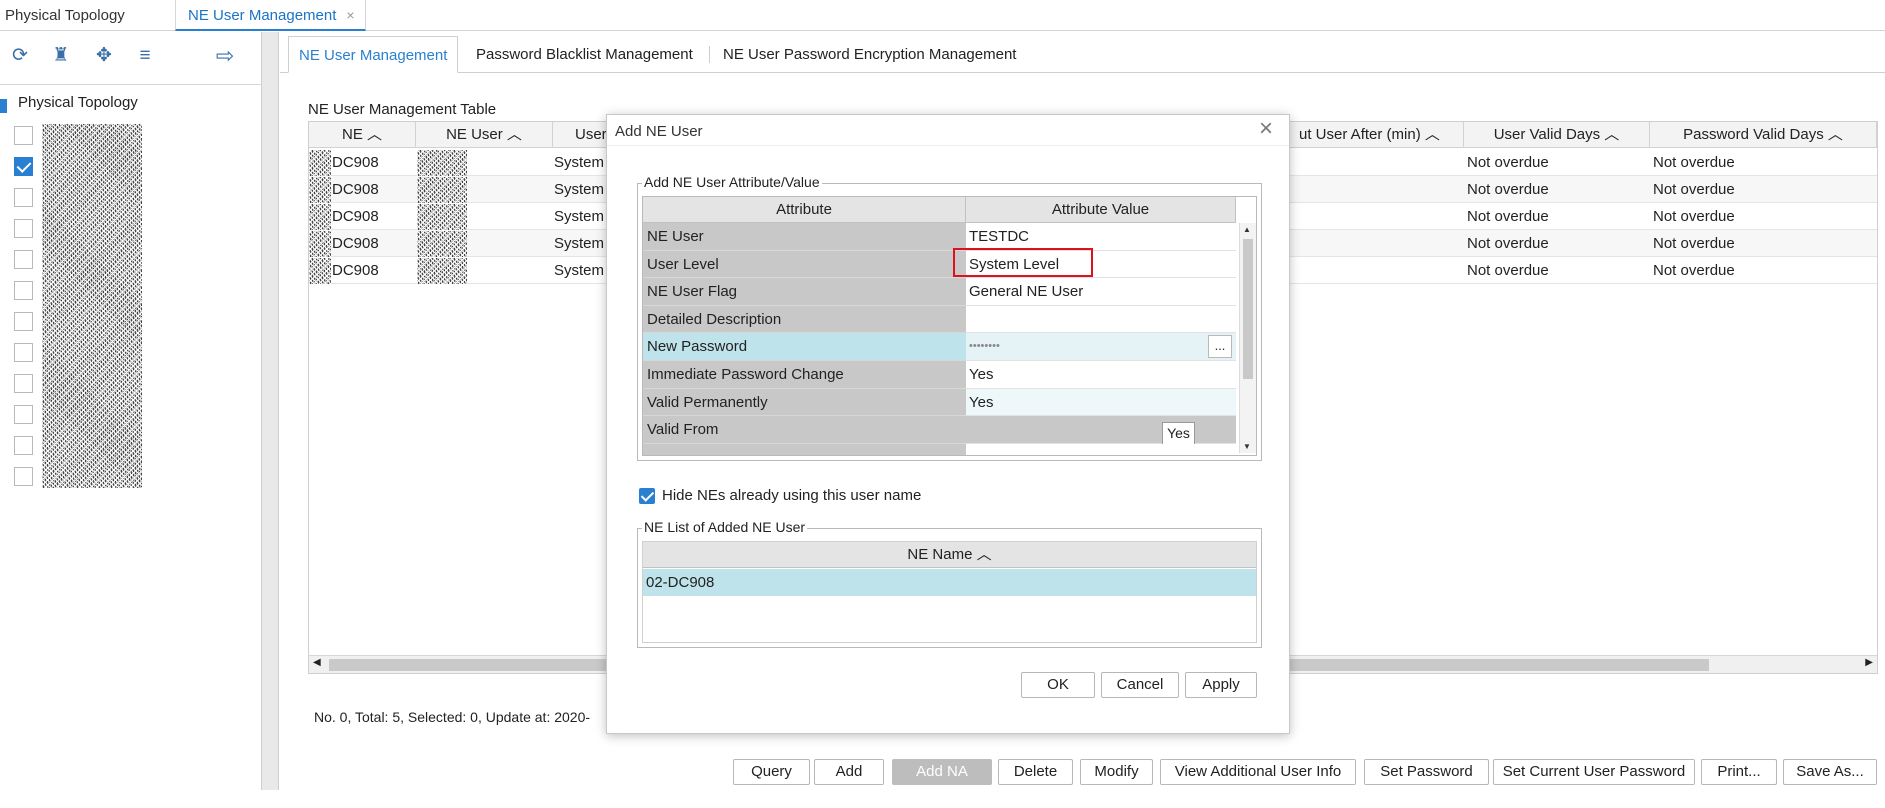 This screenshot has width=1885, height=808. Describe the element at coordinates (1101, 430) in the screenshot. I see `attribute-value-valid-from` at that location.